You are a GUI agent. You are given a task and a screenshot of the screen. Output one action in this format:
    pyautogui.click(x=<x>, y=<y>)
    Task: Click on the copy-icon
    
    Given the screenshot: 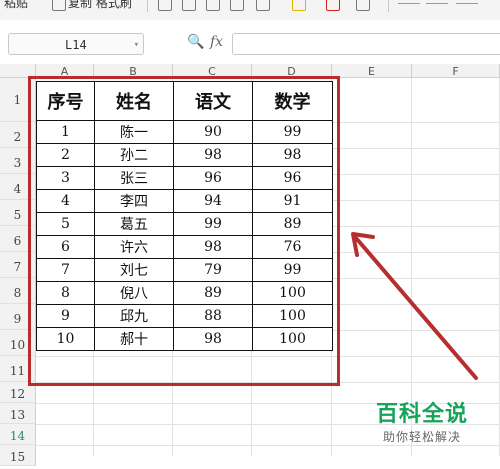 What is the action you would take?
    pyautogui.click(x=59, y=5)
    